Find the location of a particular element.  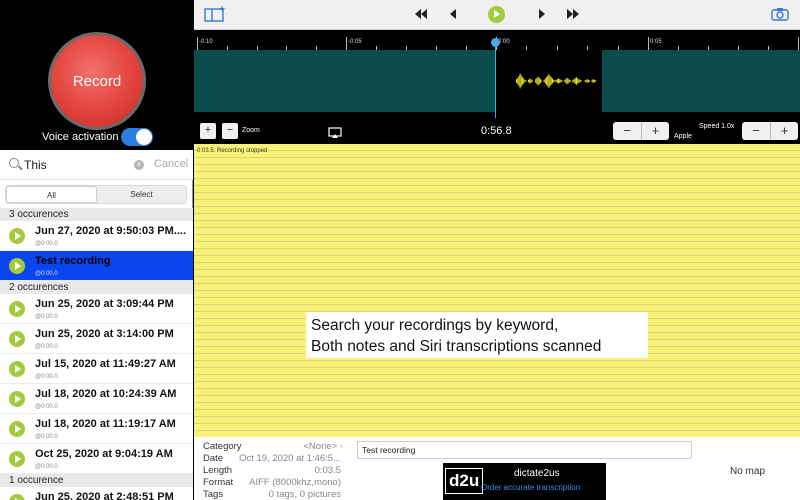

category-value: <None> › is located at coordinates (323, 446).